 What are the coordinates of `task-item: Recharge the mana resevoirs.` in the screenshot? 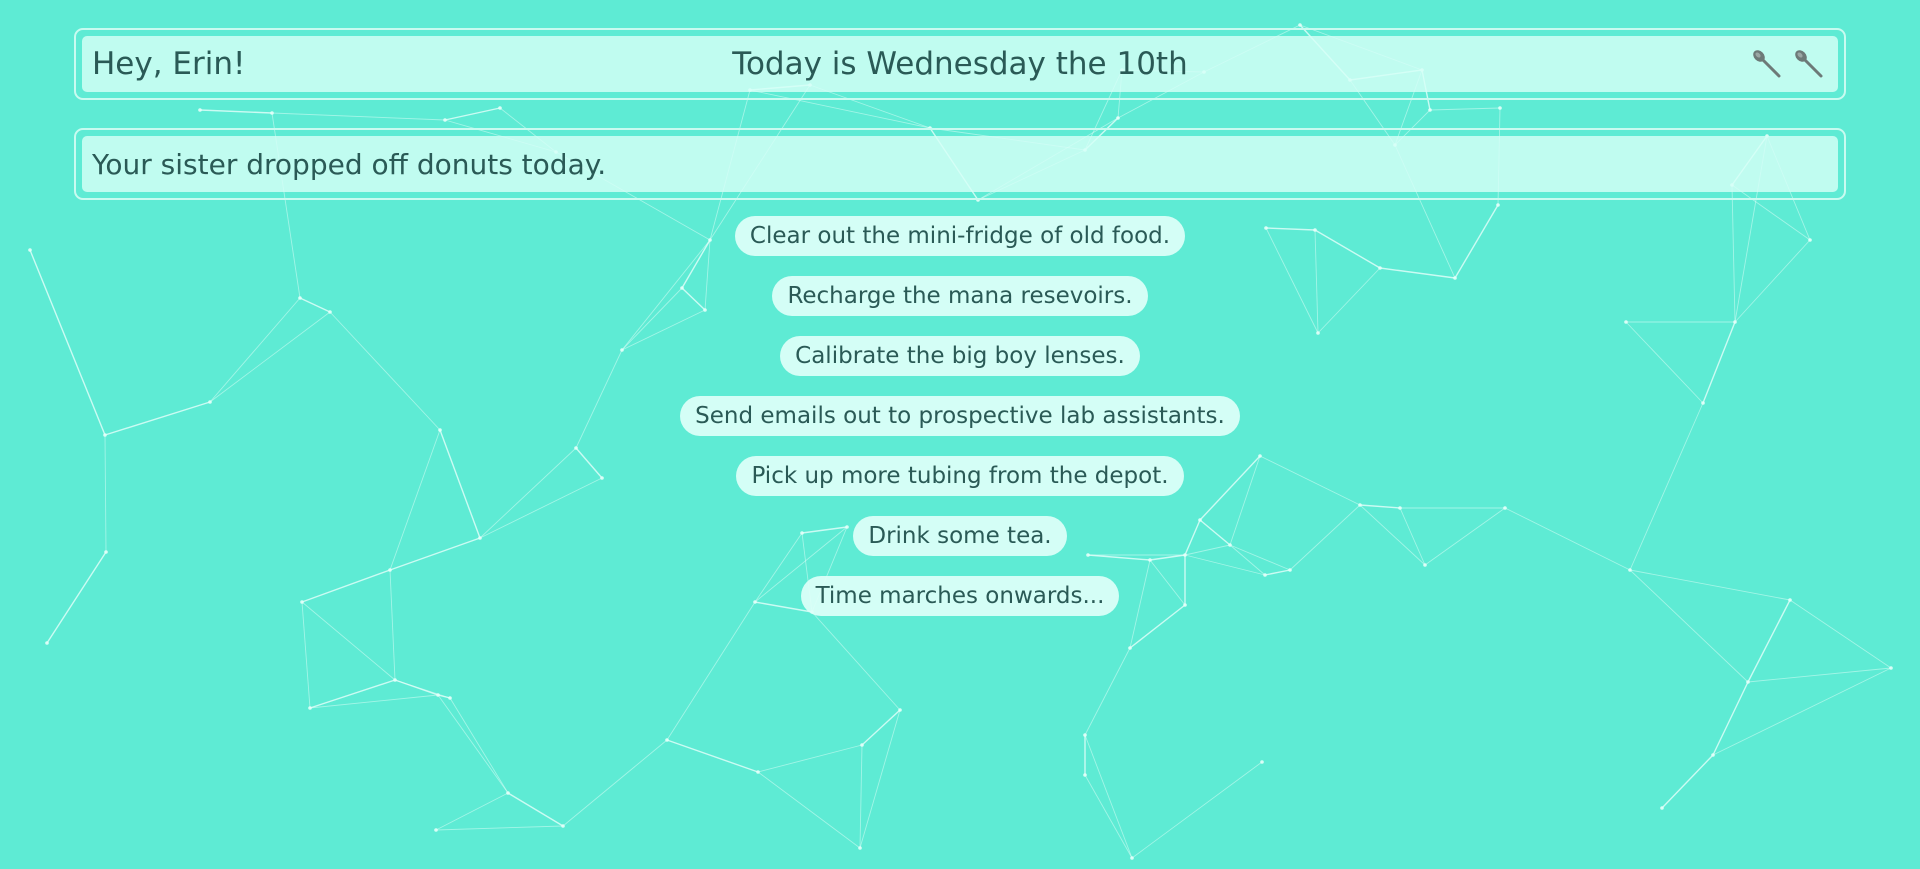 It's located at (960, 296).